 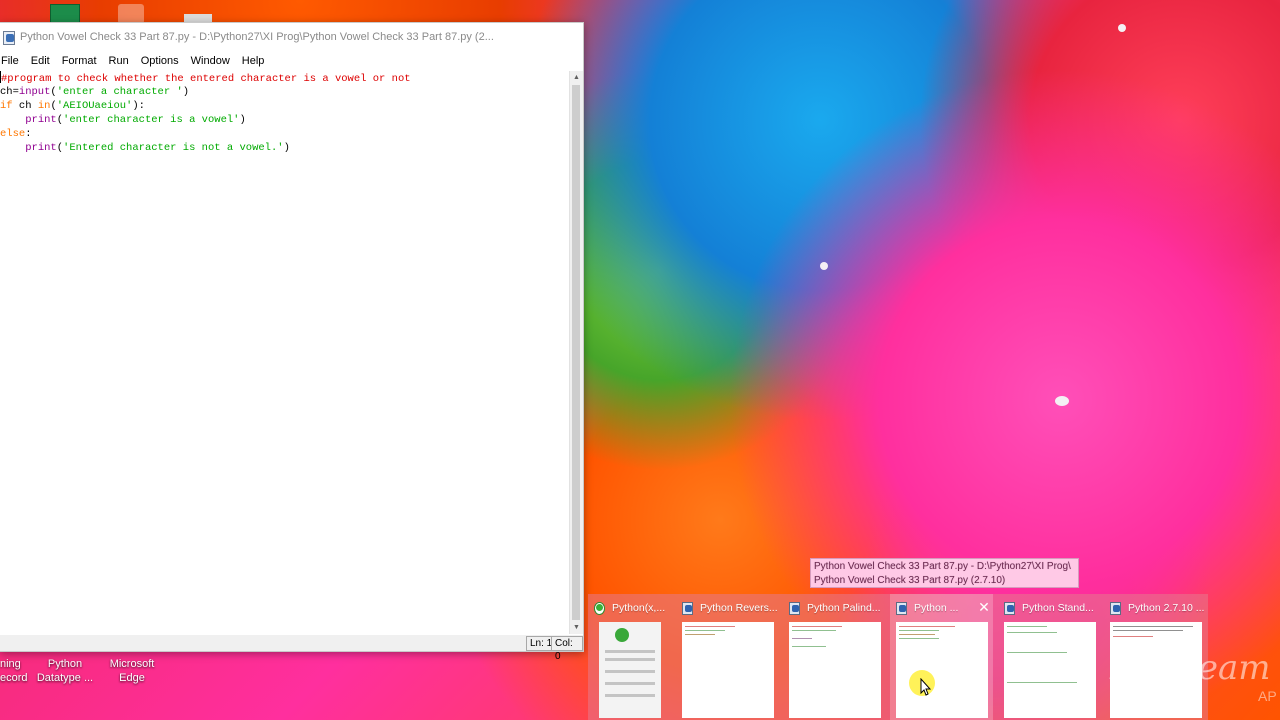 I want to click on code-line-2: ch=input('enter a character '), so click(x=95, y=92).